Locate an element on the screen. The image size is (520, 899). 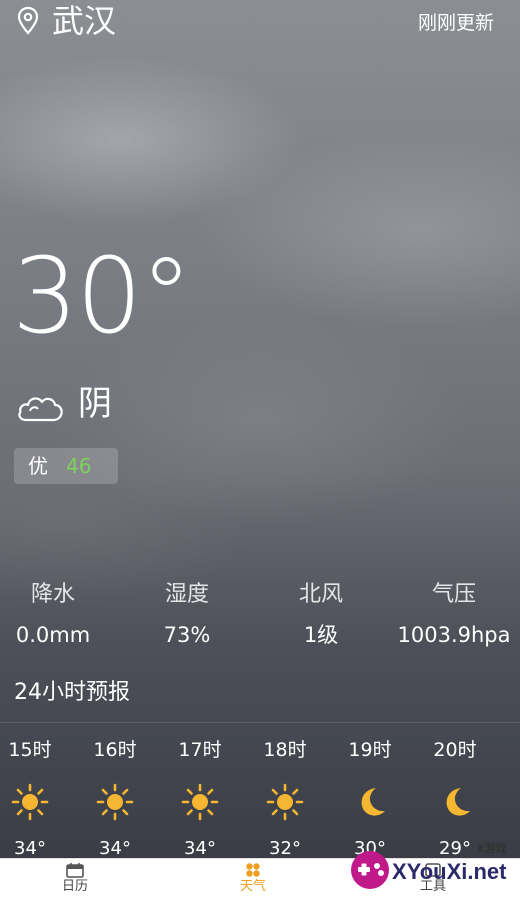
hourly-item: 17时 34° is located at coordinates (200, 799).